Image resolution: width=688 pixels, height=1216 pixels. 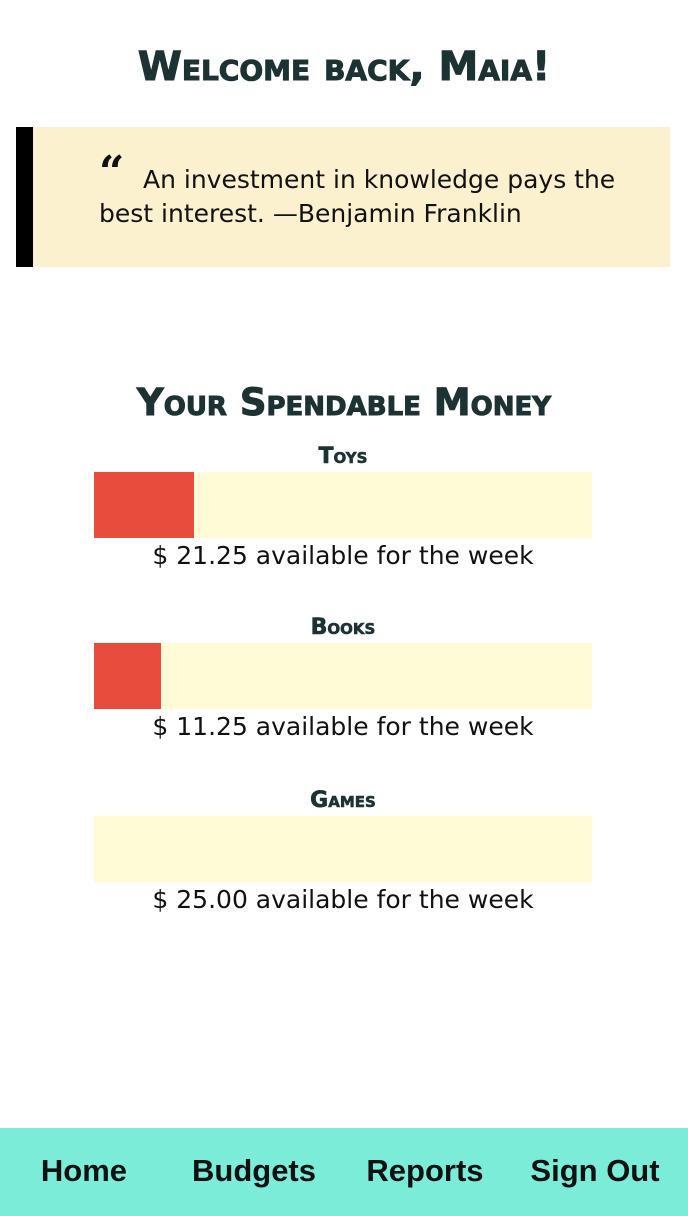 What do you see at coordinates (595, 1172) in the screenshot?
I see `nav-sign-out-link: Sign Out` at bounding box center [595, 1172].